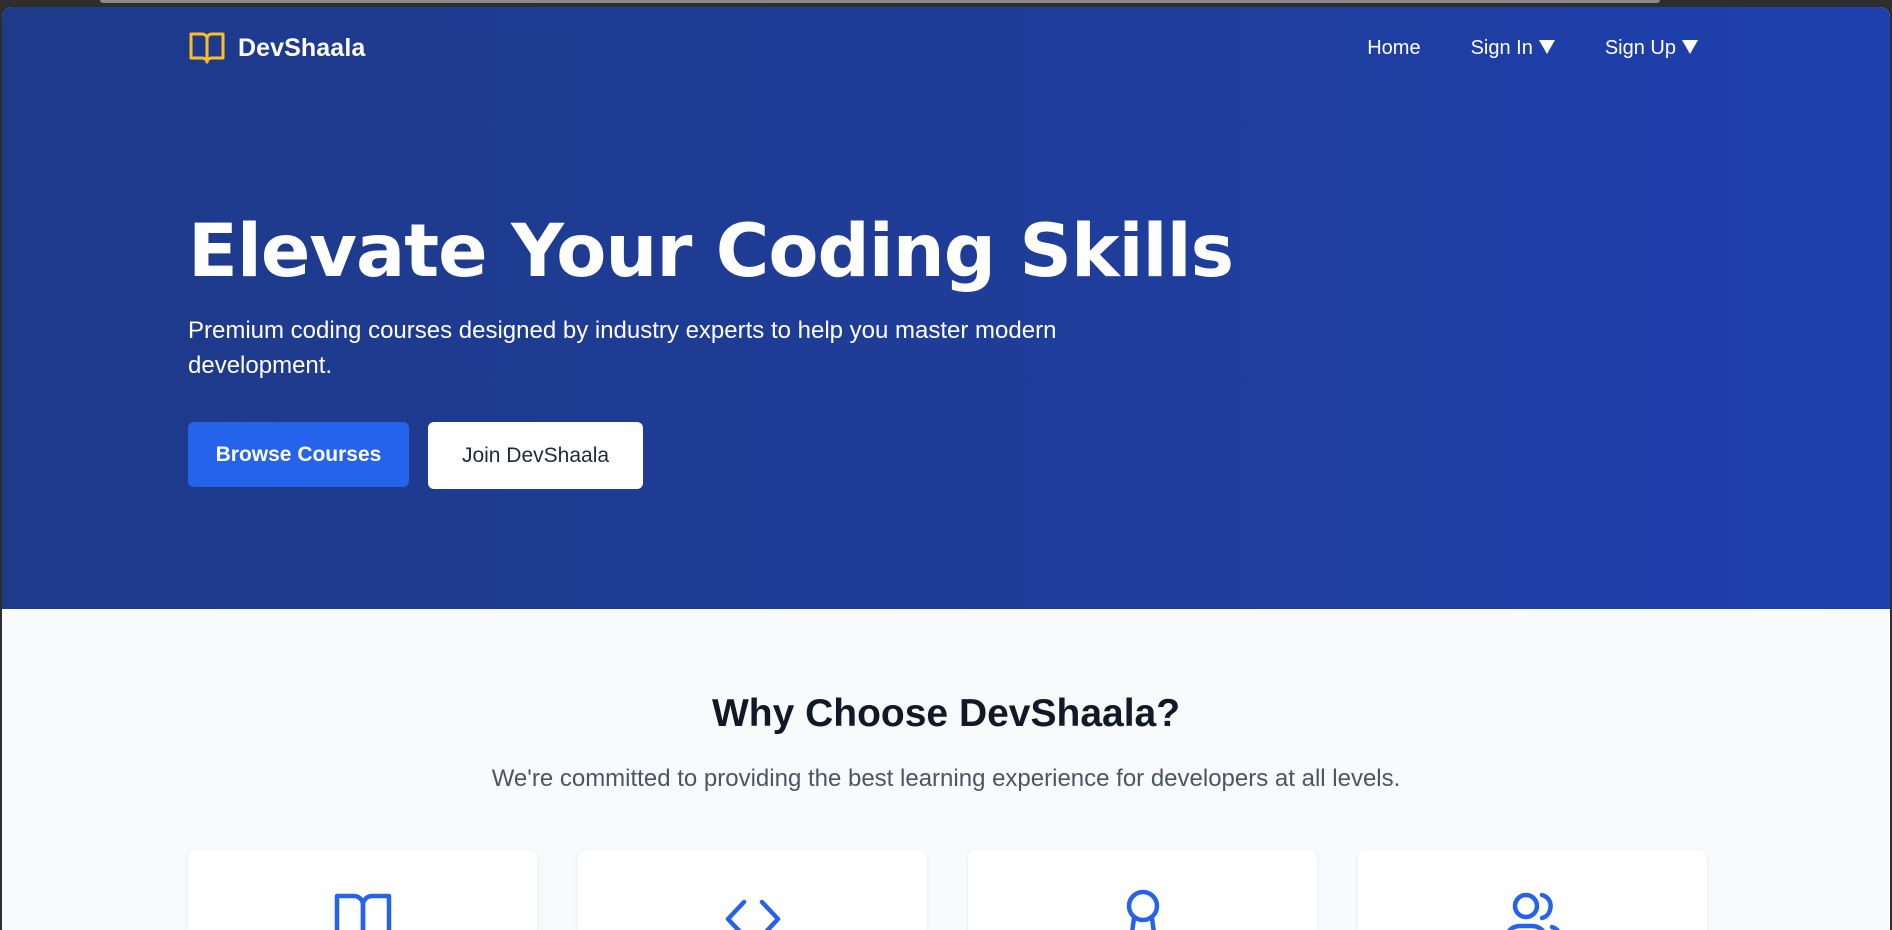  What do you see at coordinates (752, 914) in the screenshot?
I see `code-icon` at bounding box center [752, 914].